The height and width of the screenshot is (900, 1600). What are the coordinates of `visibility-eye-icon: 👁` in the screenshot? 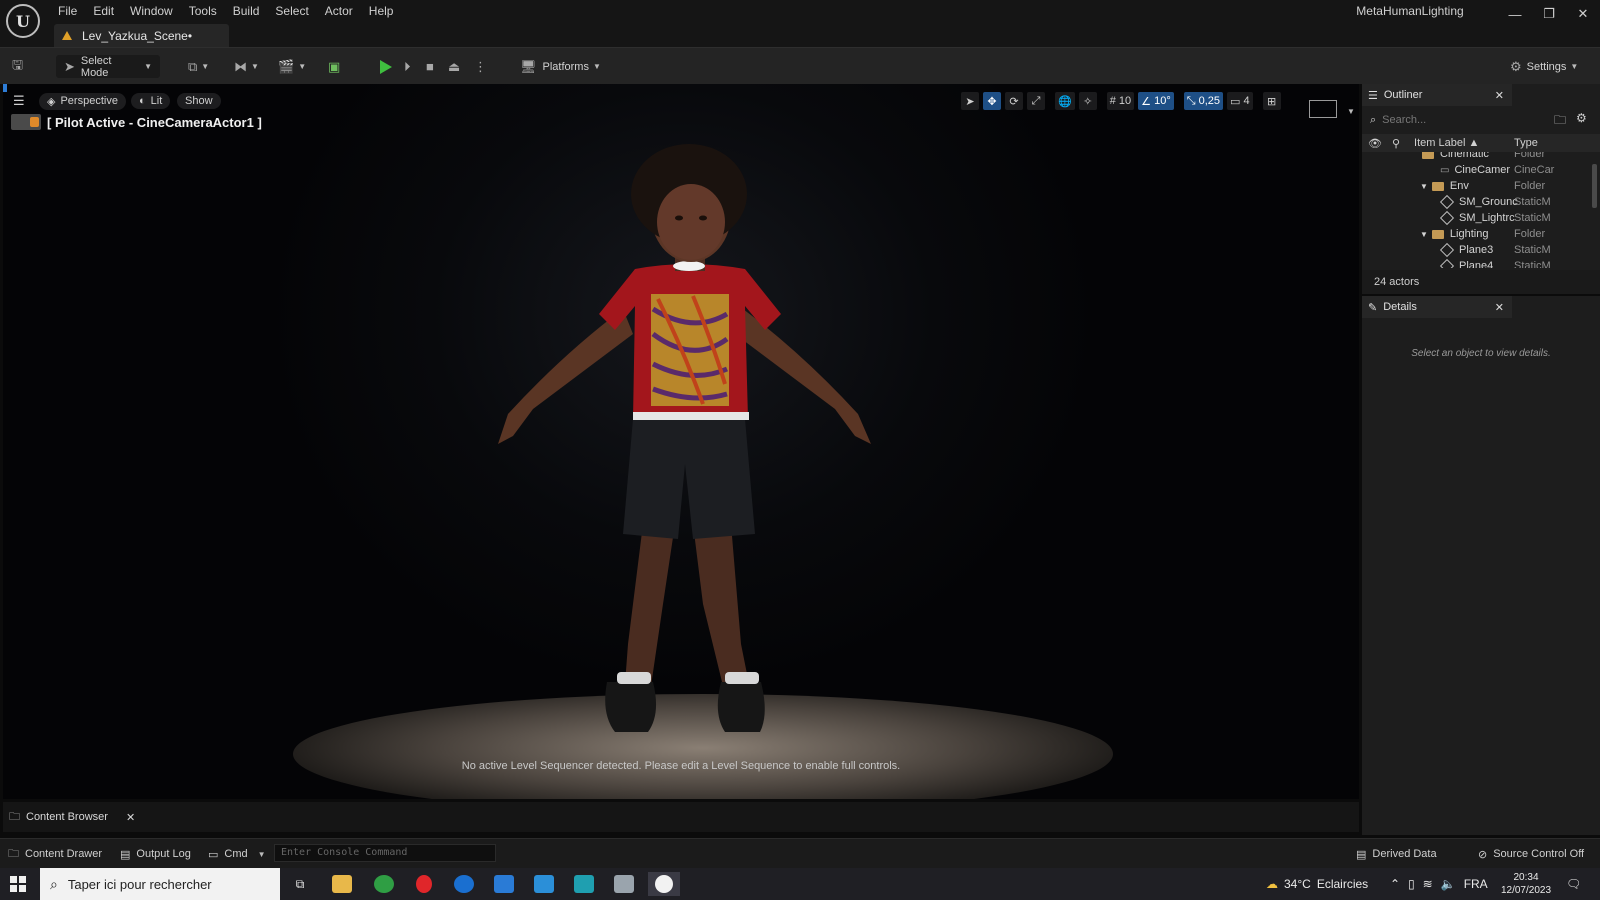 It's located at (1375, 143).